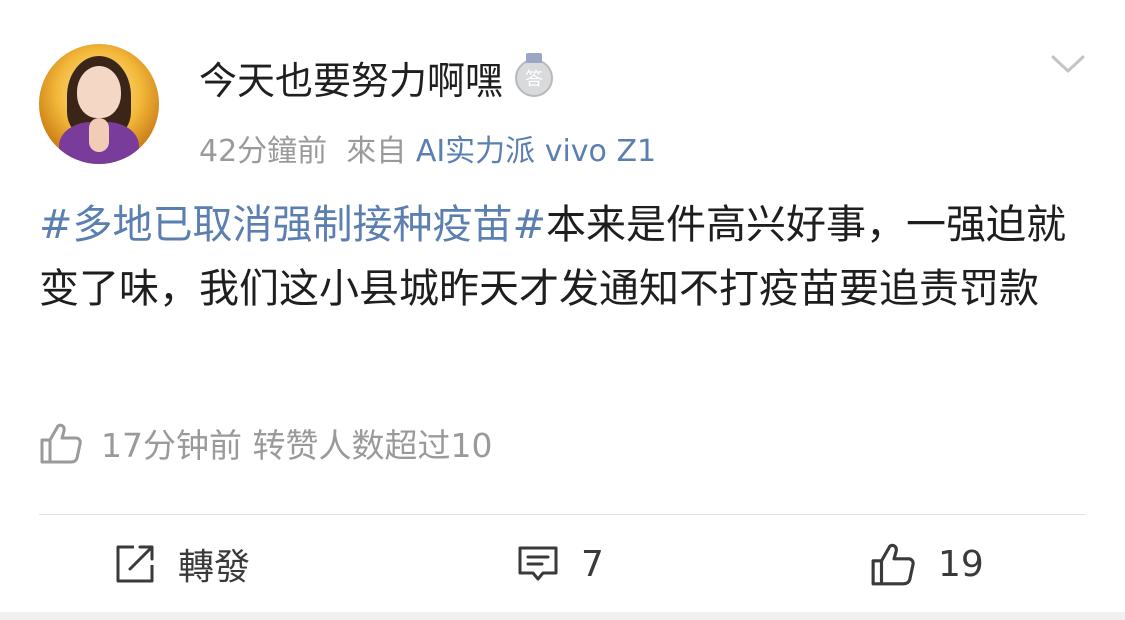  What do you see at coordinates (562, 514) in the screenshot?
I see `divider` at bounding box center [562, 514].